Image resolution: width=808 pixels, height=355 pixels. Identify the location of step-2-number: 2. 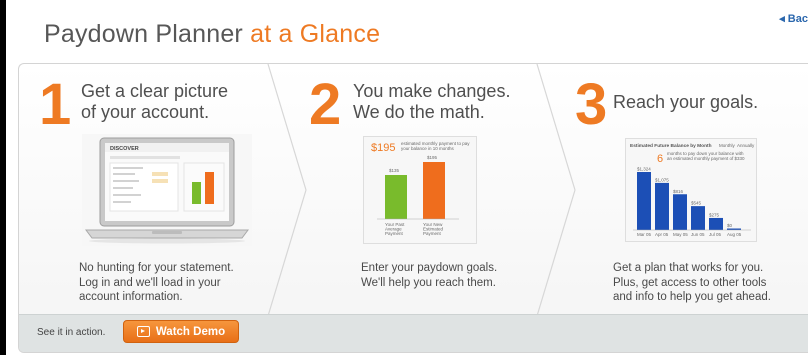
(325, 104).